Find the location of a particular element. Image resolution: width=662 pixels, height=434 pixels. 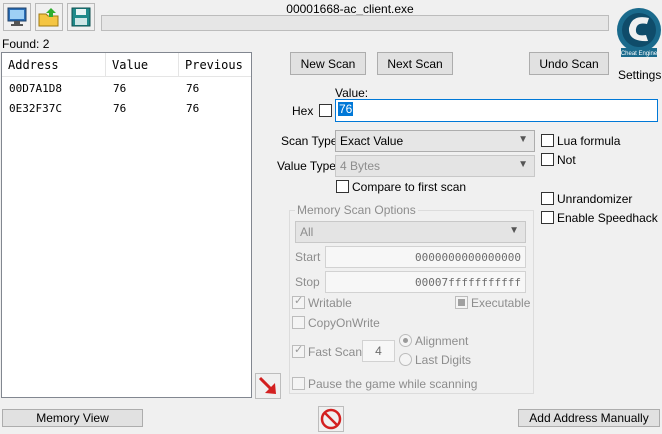

red-arrow-down-right-icon is located at coordinates (267, 385).